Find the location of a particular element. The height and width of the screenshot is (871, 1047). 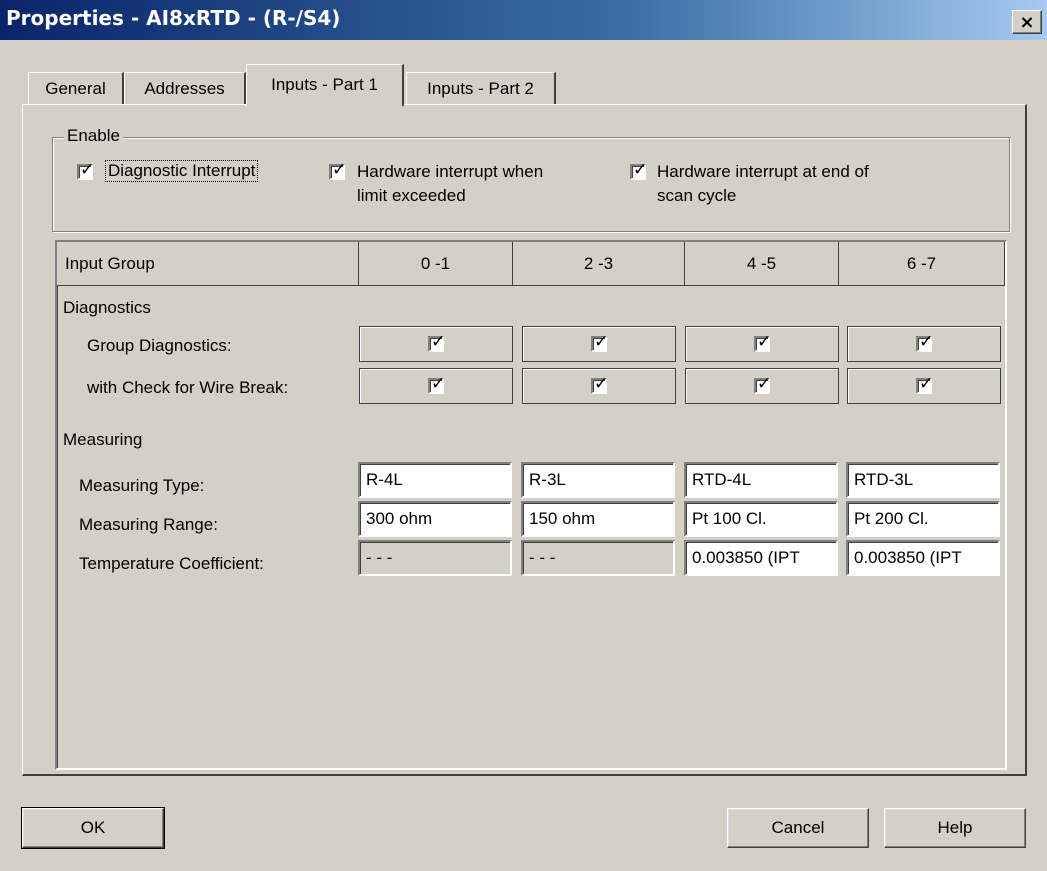

tab-inputs-part-2: Inputs - Part 2 is located at coordinates (481, 88).